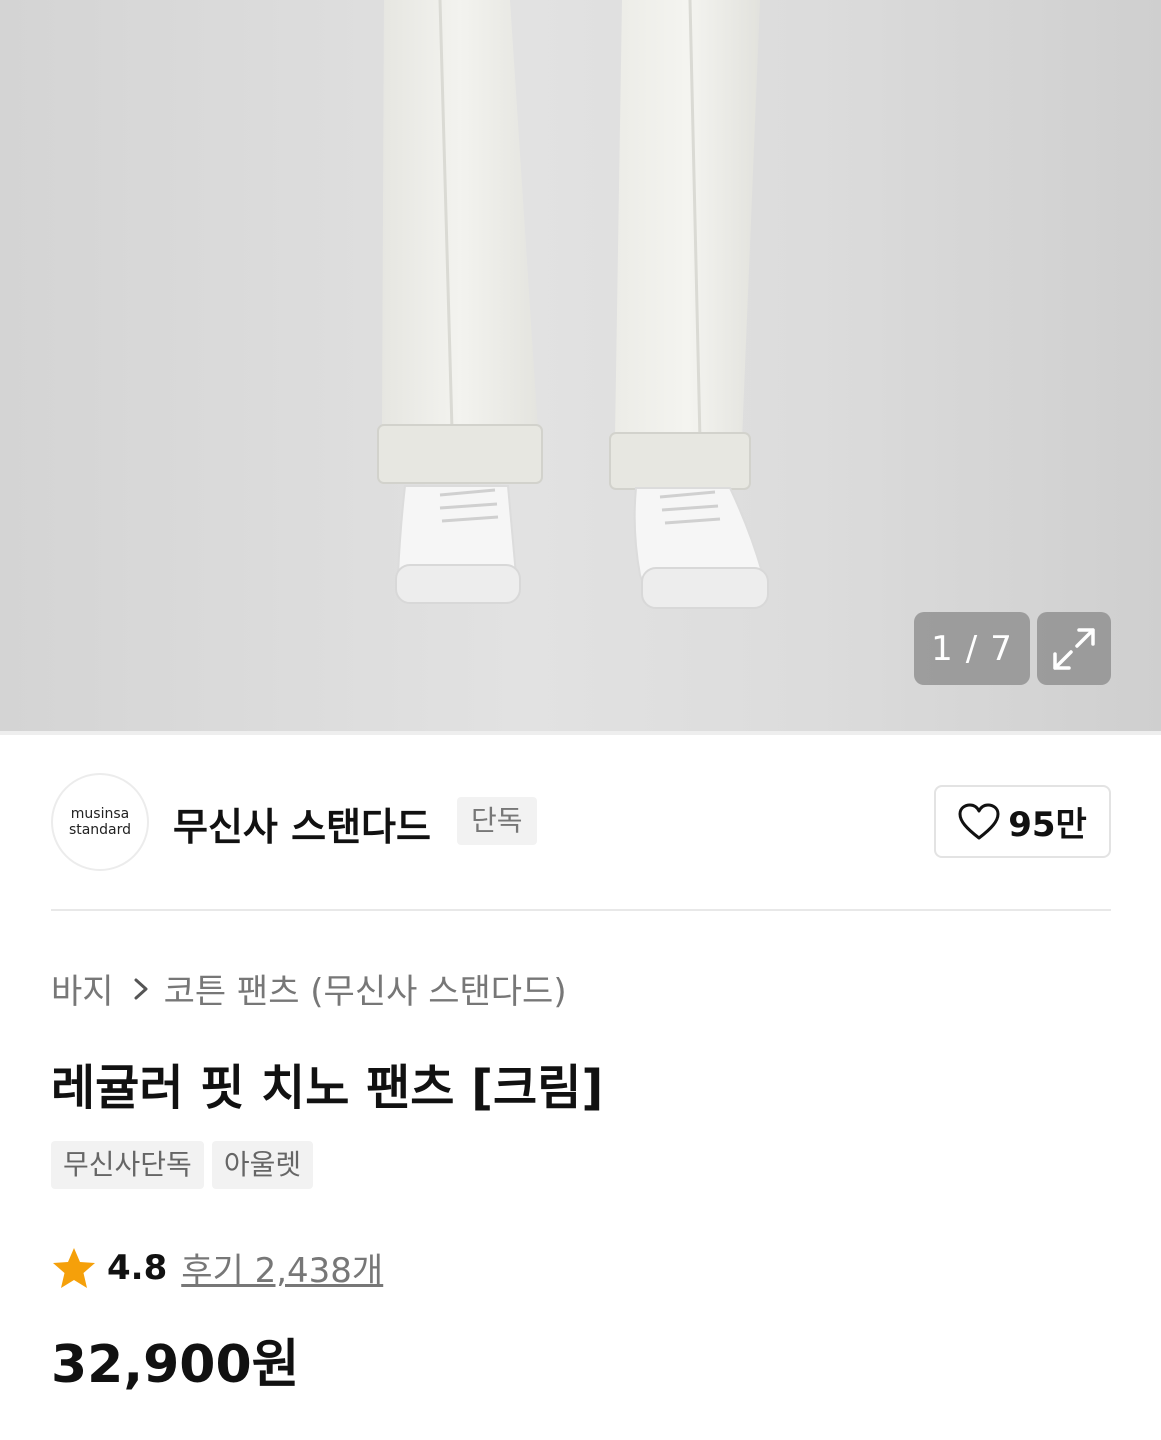 The image size is (1161, 1440). I want to click on like-count: 95만, so click(1047, 825).